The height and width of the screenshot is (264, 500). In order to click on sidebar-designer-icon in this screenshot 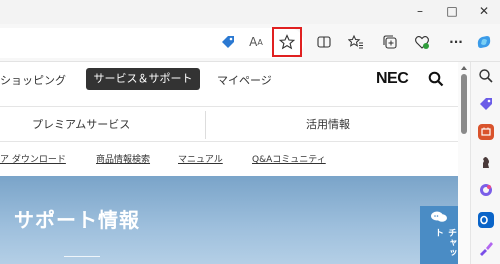, I will do `click(486, 248)`.